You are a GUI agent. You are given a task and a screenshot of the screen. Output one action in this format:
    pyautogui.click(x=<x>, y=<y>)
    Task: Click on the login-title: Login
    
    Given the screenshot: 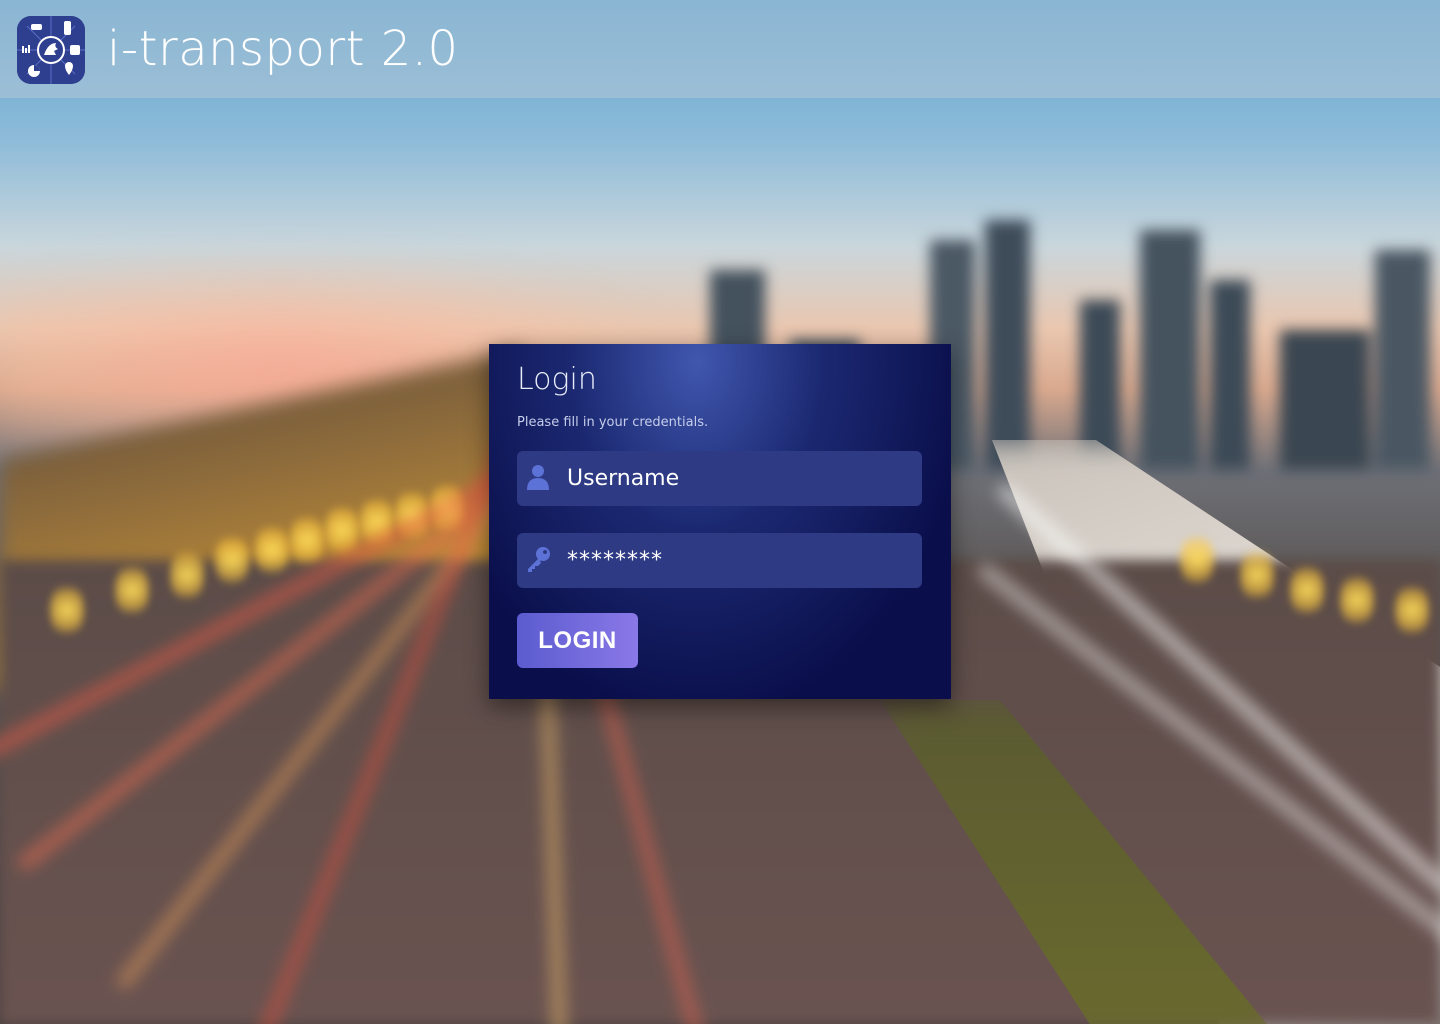 What is the action you would take?
    pyautogui.click(x=557, y=379)
    